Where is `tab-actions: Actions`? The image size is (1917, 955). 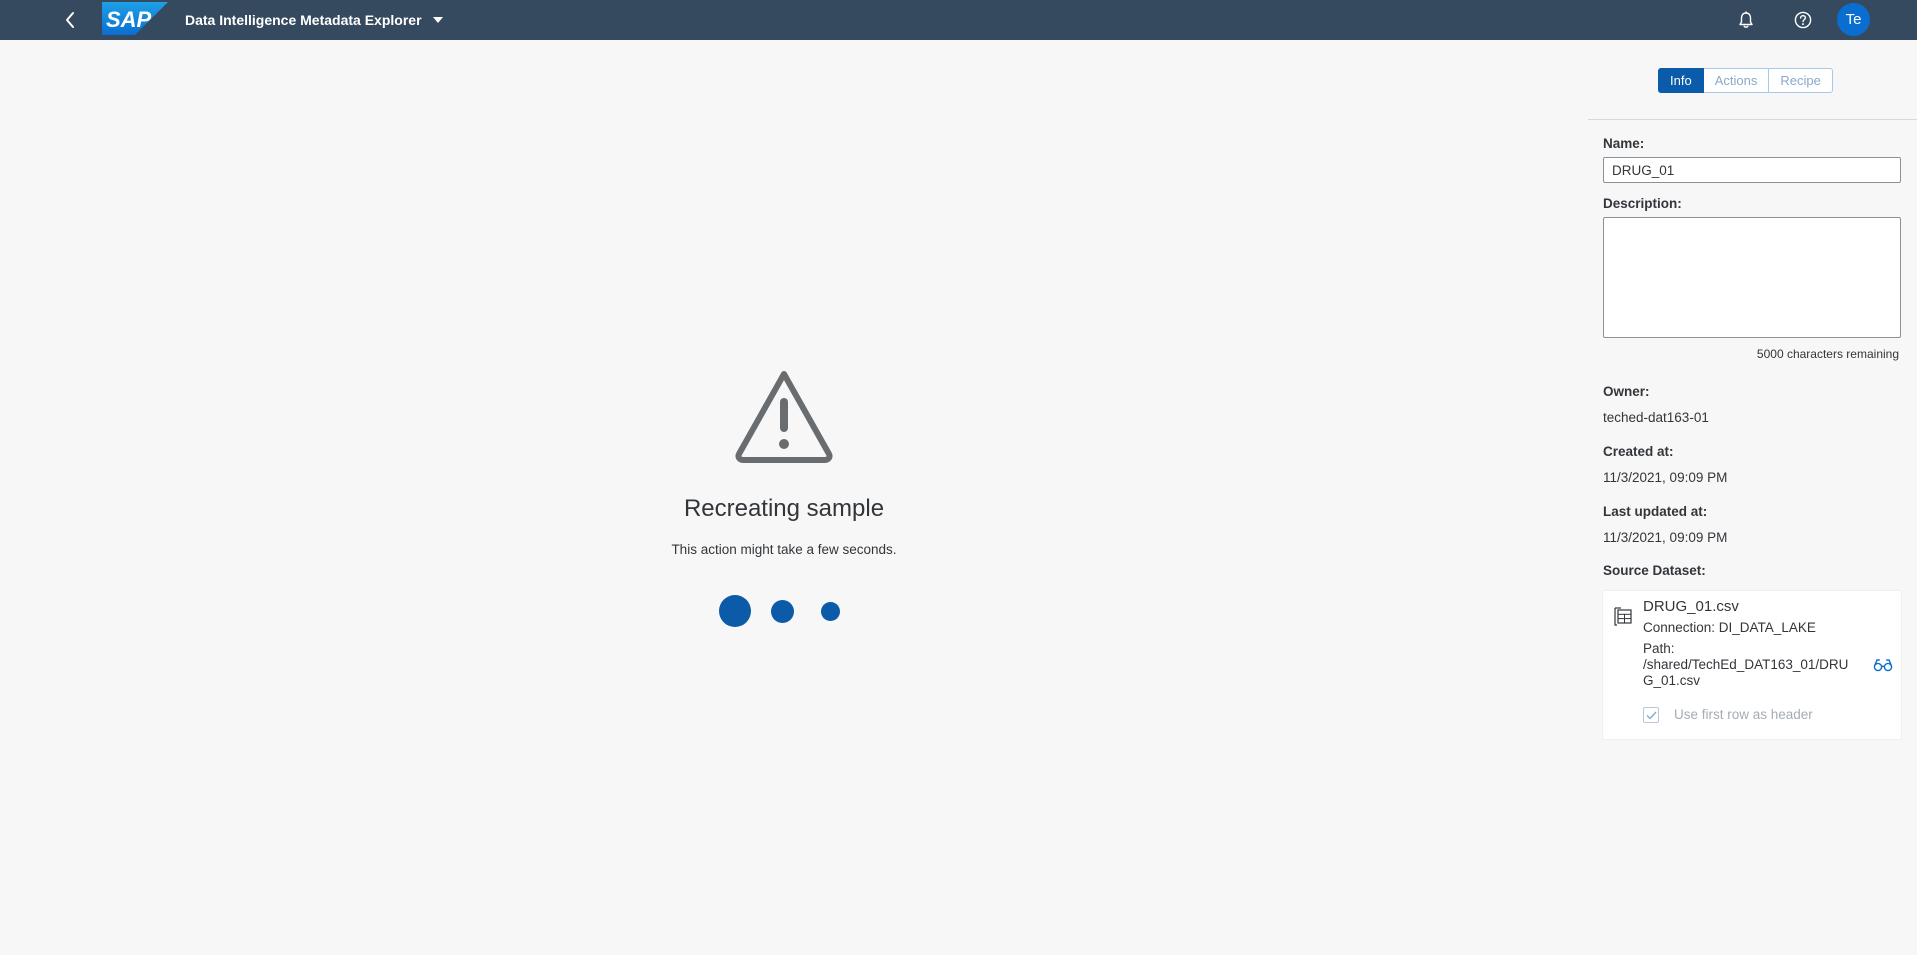 tab-actions: Actions is located at coordinates (1736, 80).